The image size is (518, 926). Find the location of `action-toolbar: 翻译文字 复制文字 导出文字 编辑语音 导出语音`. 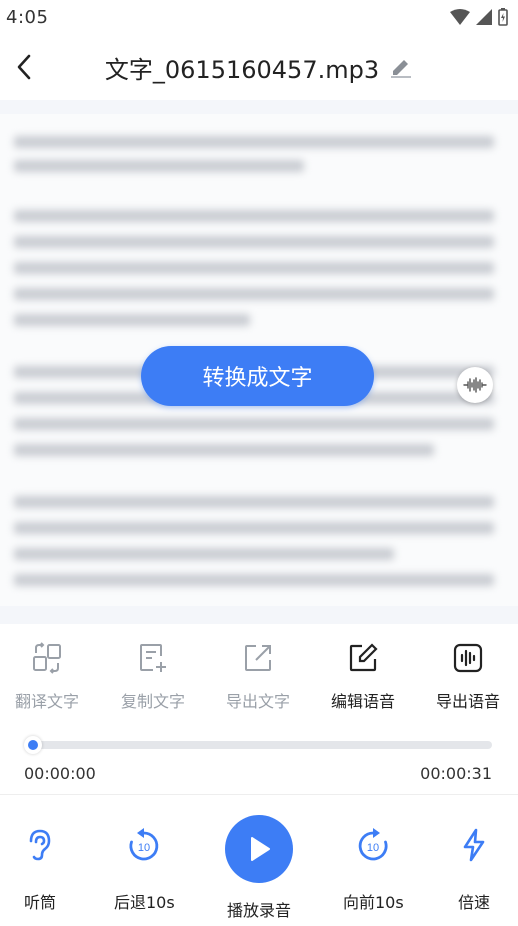

action-toolbar: 翻译文字 复制文字 导出文字 编辑语音 导出语音 is located at coordinates (259, 674).